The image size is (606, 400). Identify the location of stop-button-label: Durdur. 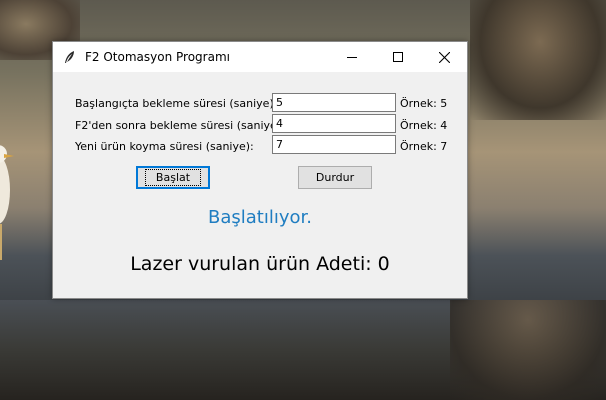
(335, 177).